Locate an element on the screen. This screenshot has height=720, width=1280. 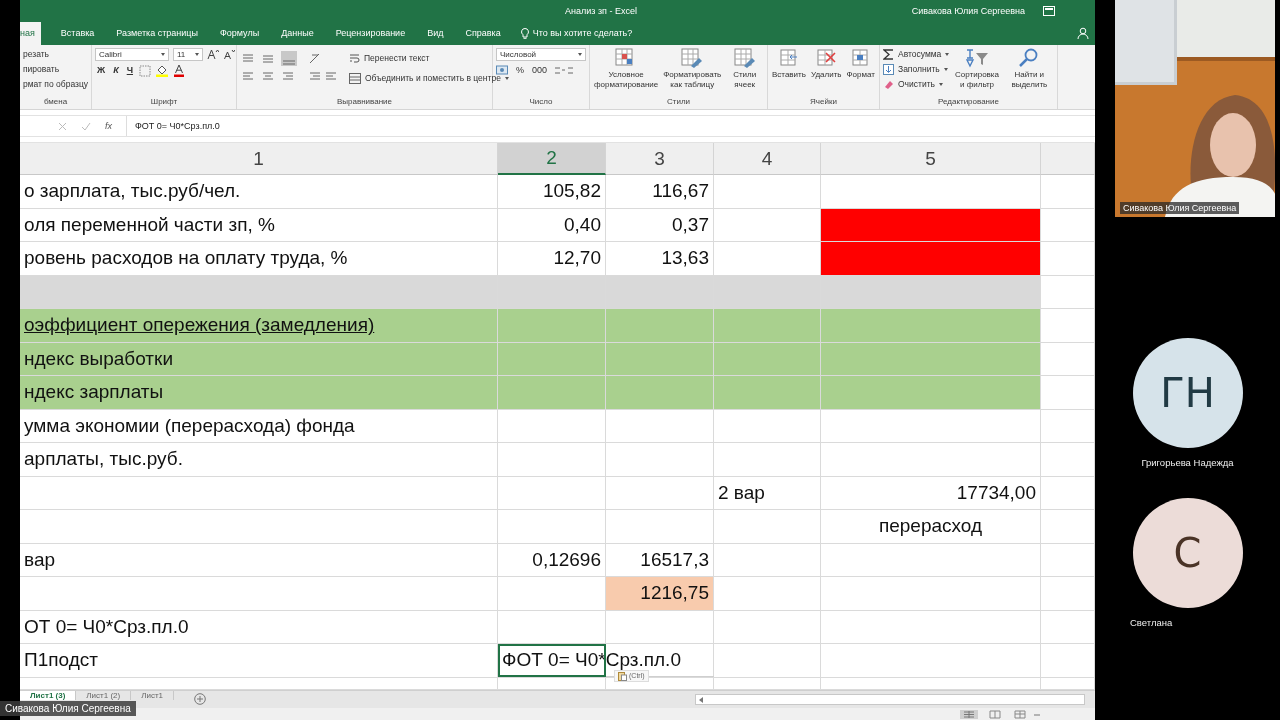
avatar-initials: С is located at coordinates (1187, 553).